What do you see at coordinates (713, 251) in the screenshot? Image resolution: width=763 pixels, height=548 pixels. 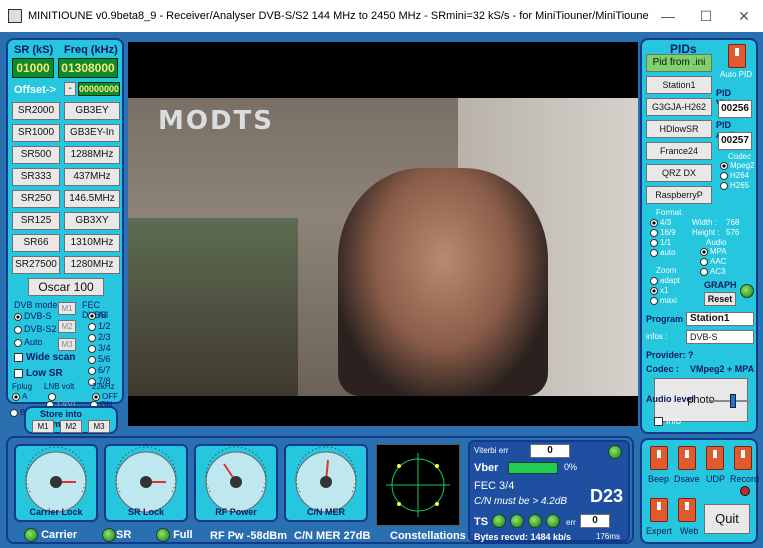 I see `audio-option: MPA` at bounding box center [713, 251].